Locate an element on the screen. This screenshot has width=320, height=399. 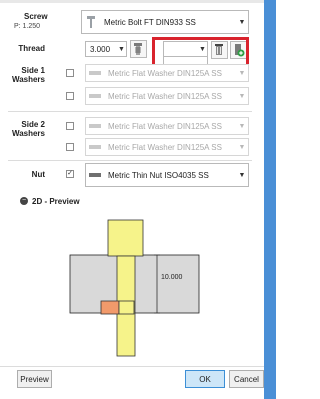
side1-washer1-value: Metric Flat Washer DIN125A SS is located at coordinates (165, 73).